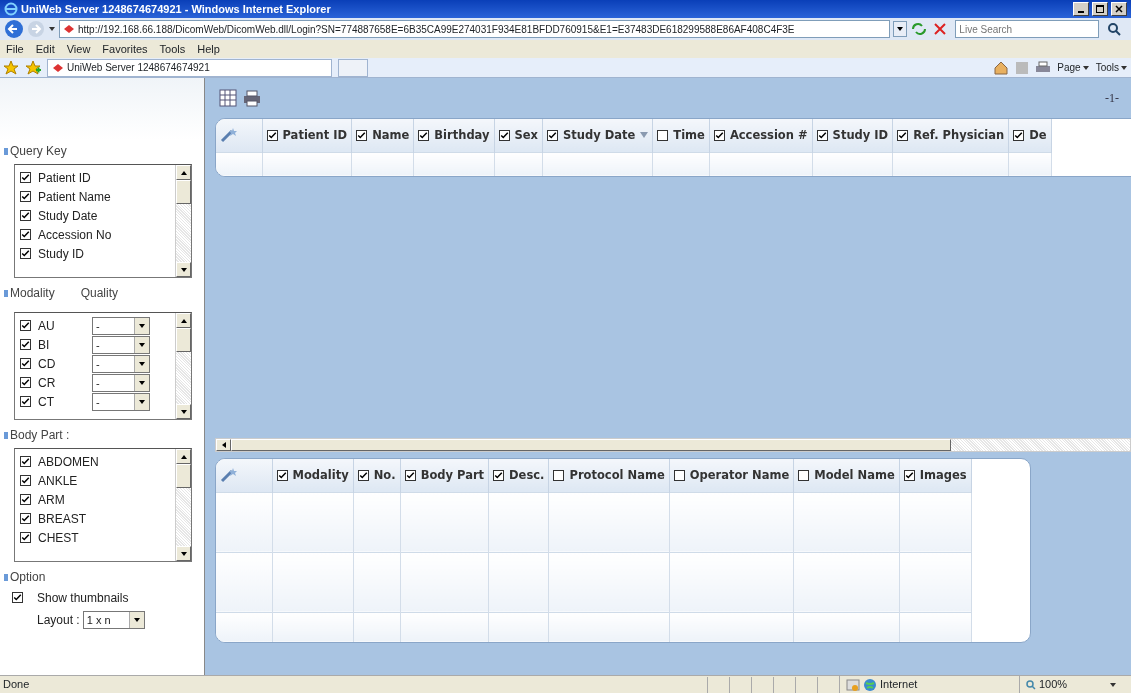 The image size is (1131, 693). Describe the element at coordinates (1119, 9) in the screenshot. I see `close-button` at that location.